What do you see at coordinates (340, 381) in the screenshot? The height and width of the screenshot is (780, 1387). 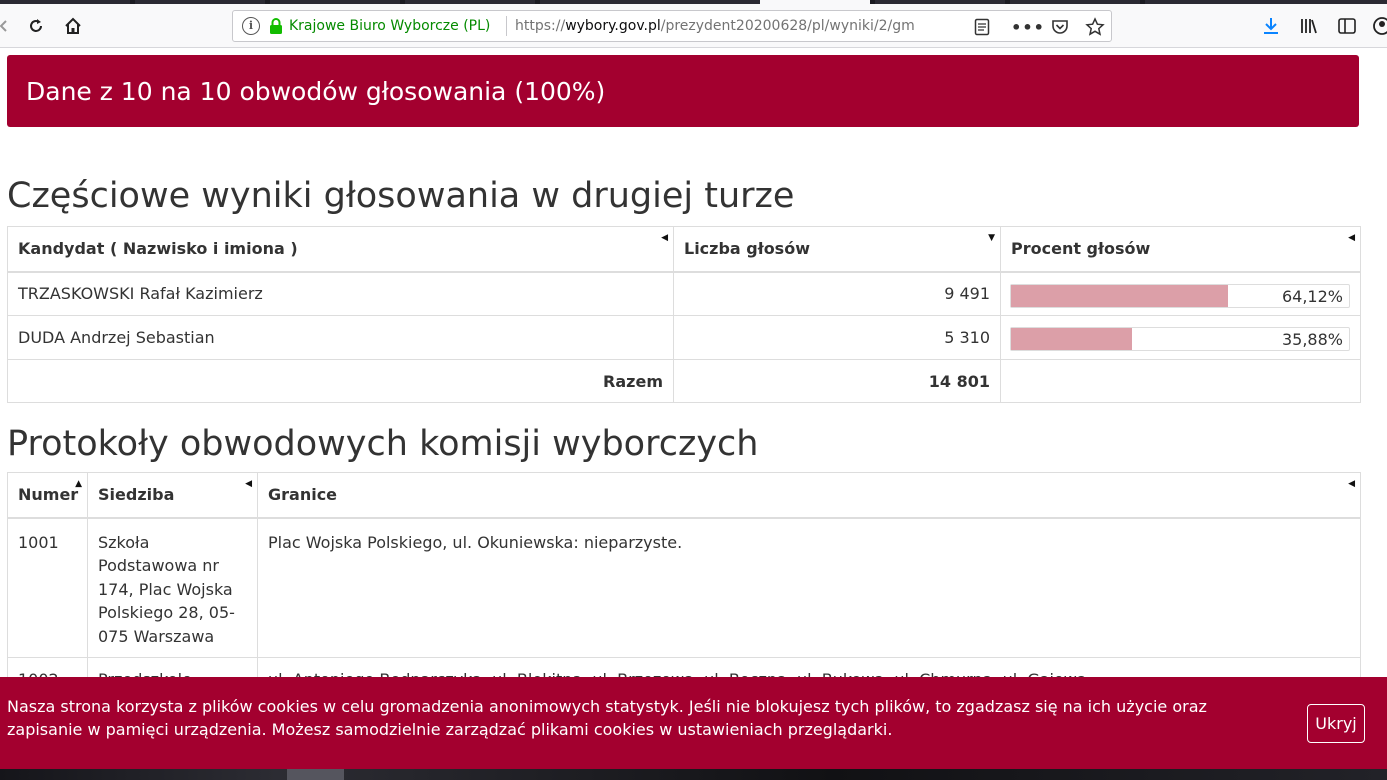 I see `total-label: Razem` at bounding box center [340, 381].